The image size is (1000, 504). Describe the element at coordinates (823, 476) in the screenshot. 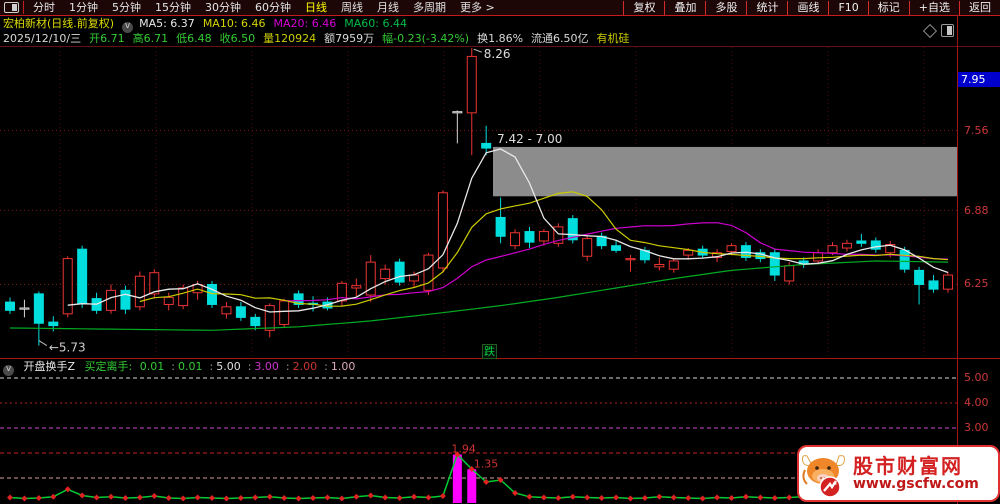

I see `bull-logo-icon` at that location.